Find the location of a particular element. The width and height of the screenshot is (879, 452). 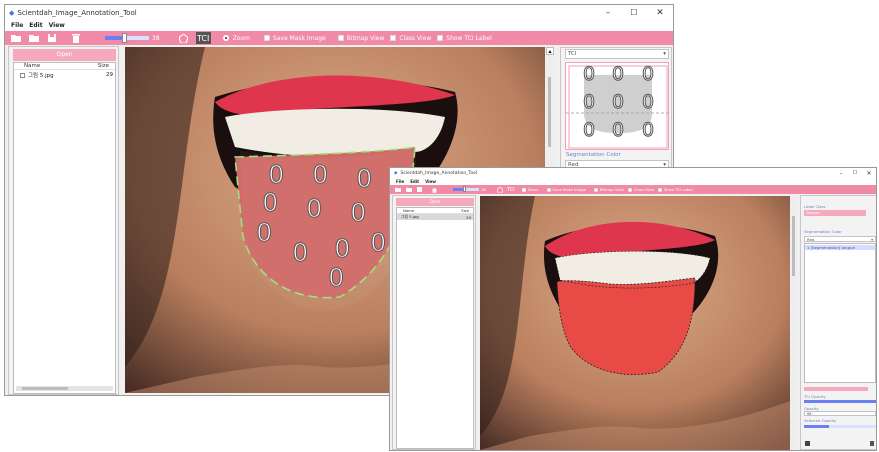

col-size: Size is located at coordinates (103, 66).